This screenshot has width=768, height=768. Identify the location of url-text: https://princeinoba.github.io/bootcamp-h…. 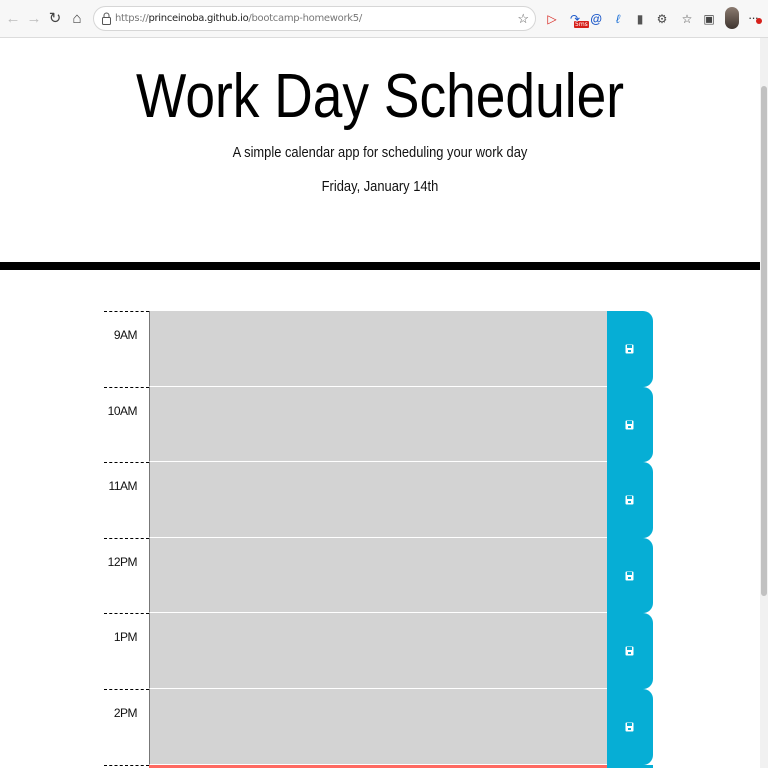
(238, 18).